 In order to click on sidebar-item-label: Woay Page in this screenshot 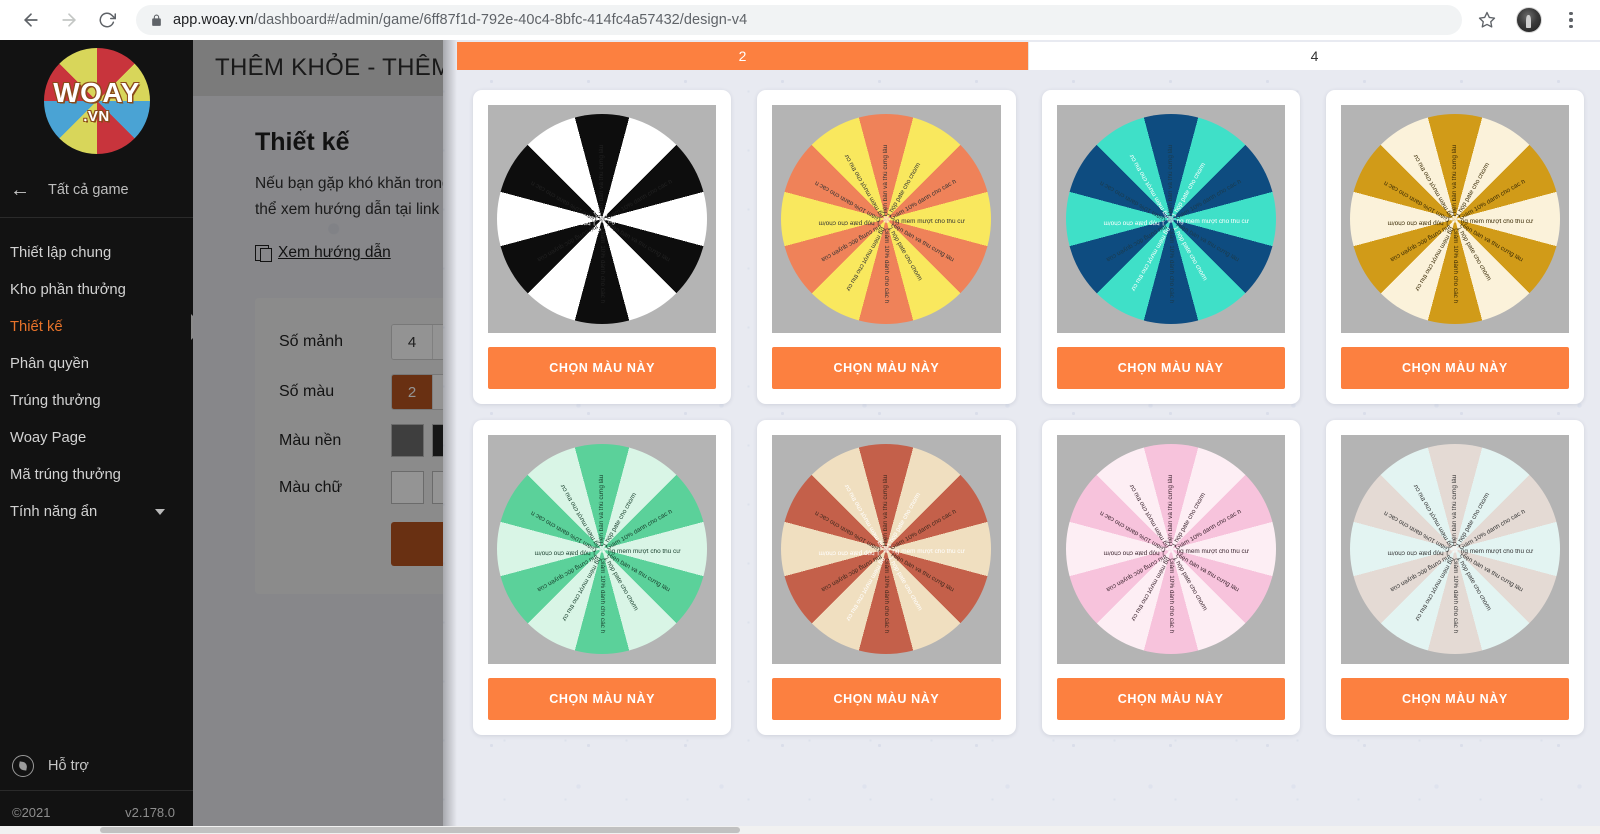, I will do `click(48, 437)`.